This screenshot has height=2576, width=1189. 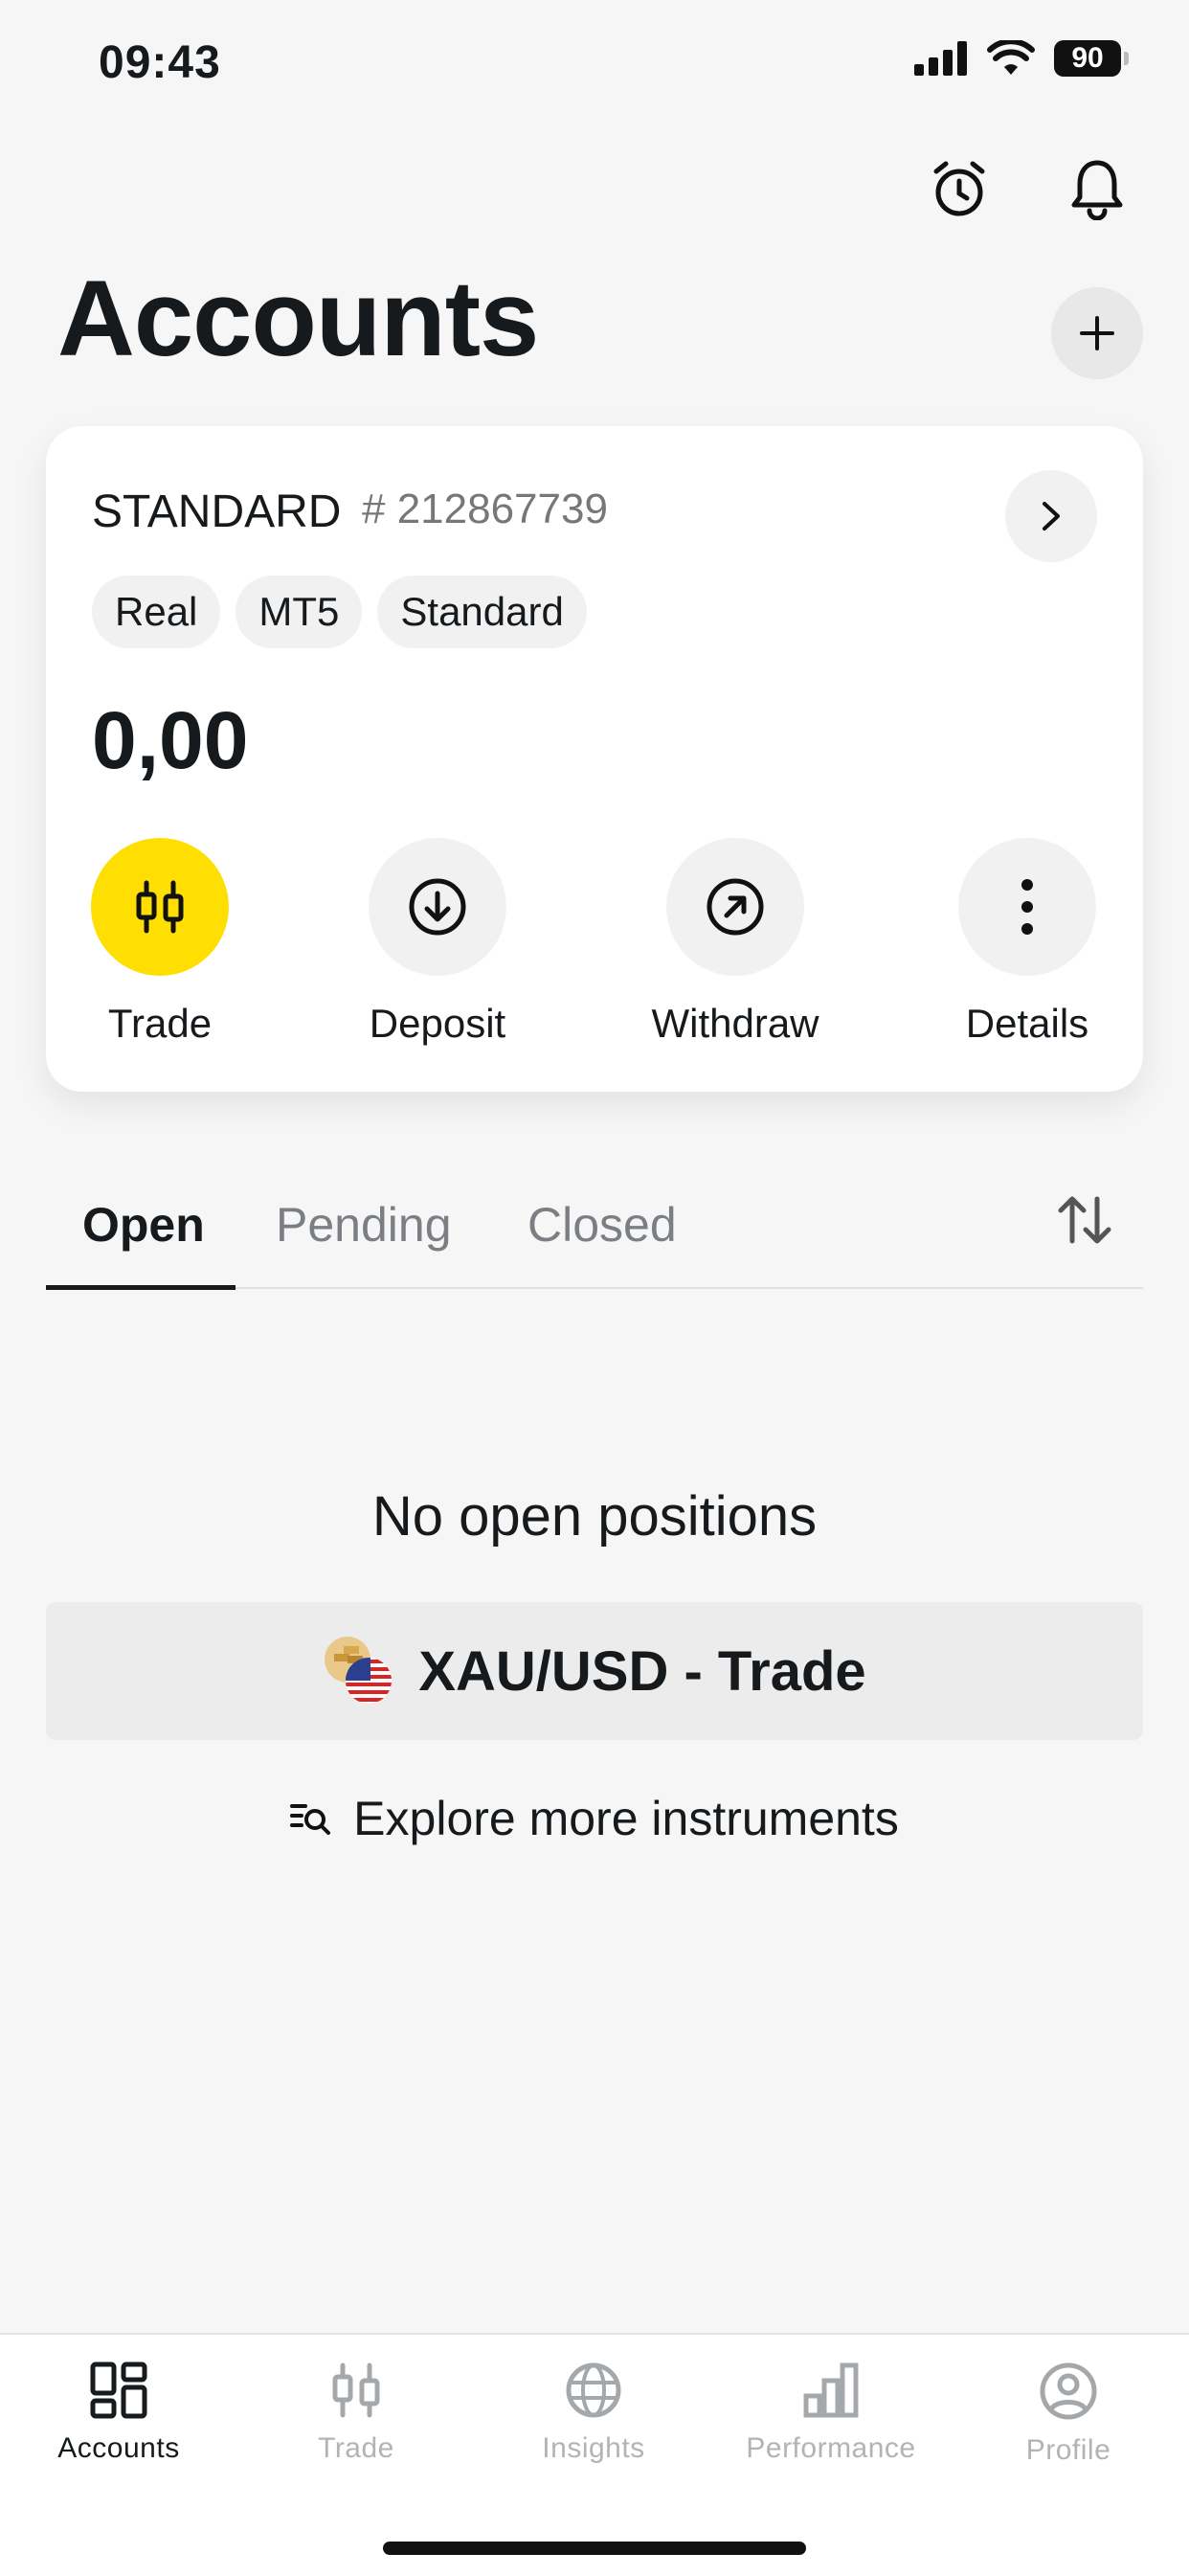 What do you see at coordinates (118, 2448) in the screenshot?
I see `nav-accounts-label: Accounts` at bounding box center [118, 2448].